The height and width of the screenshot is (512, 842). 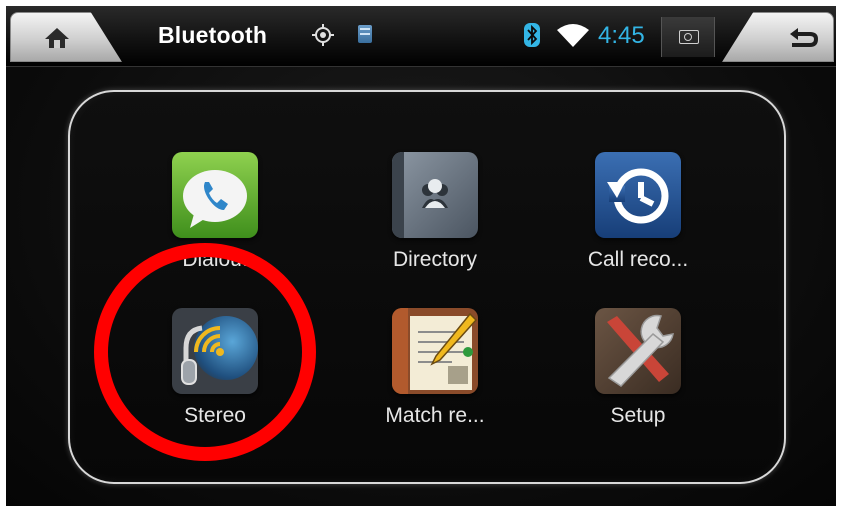 I want to click on screenshot-button, so click(x=688, y=37).